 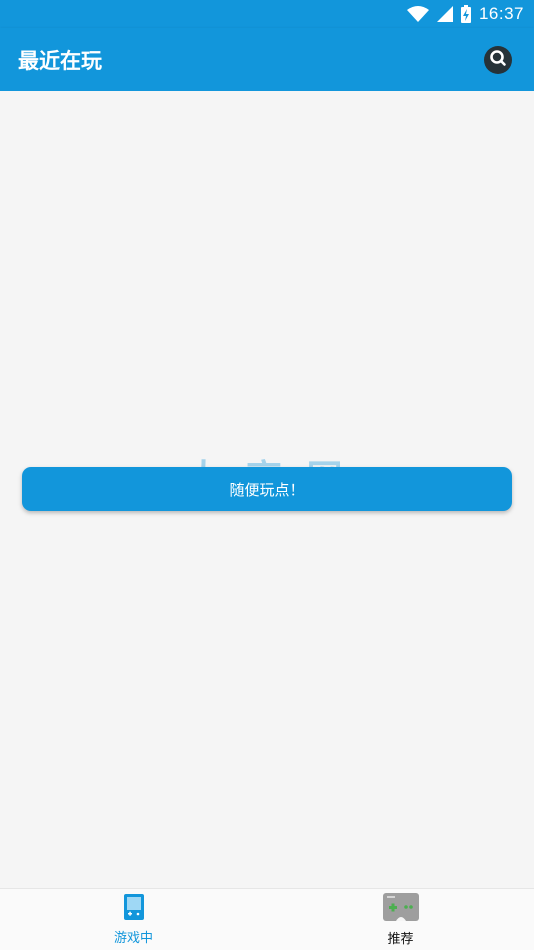 What do you see at coordinates (400, 908) in the screenshot?
I see `gamepad-icon` at bounding box center [400, 908].